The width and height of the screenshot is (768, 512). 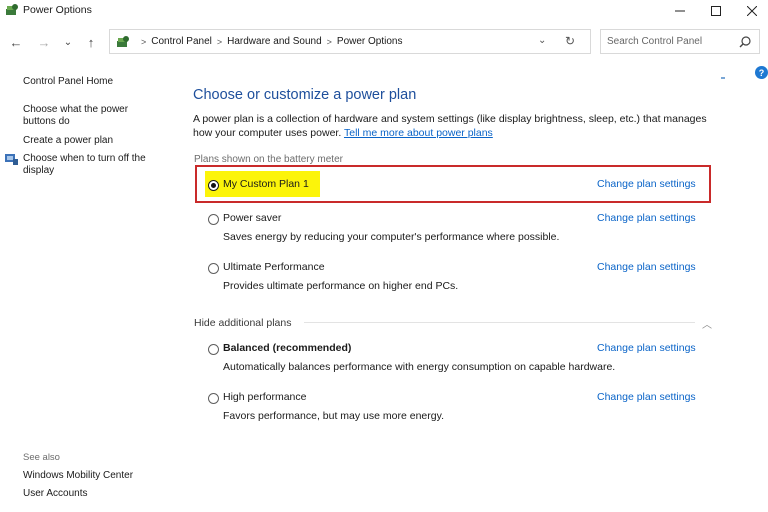 I want to click on close-button, so click(x=751, y=11).